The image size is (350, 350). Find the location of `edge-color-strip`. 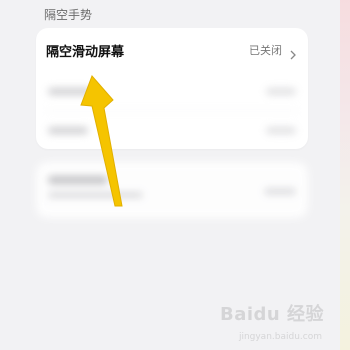

edge-color-strip is located at coordinates (345, 175).